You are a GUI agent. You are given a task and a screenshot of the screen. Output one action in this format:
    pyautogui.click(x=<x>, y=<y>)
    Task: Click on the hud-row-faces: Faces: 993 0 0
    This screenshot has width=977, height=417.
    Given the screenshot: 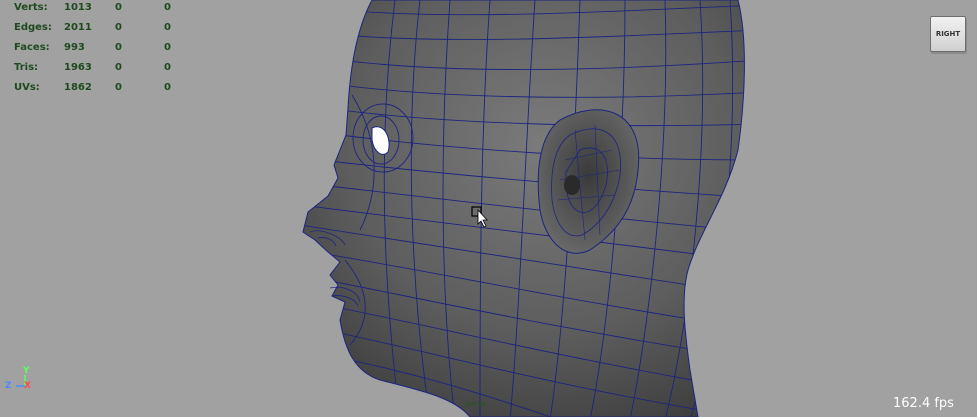 What is the action you would take?
    pyautogui.click(x=99, y=48)
    